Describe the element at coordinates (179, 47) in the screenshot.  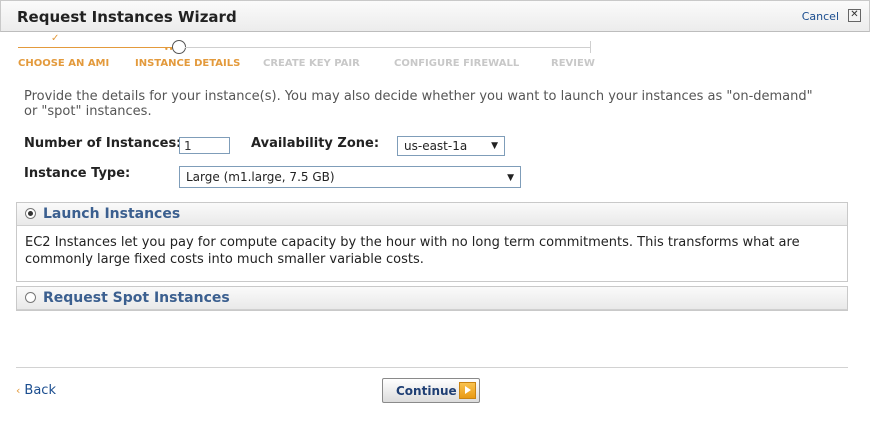
I see `current-step-indicator` at that location.